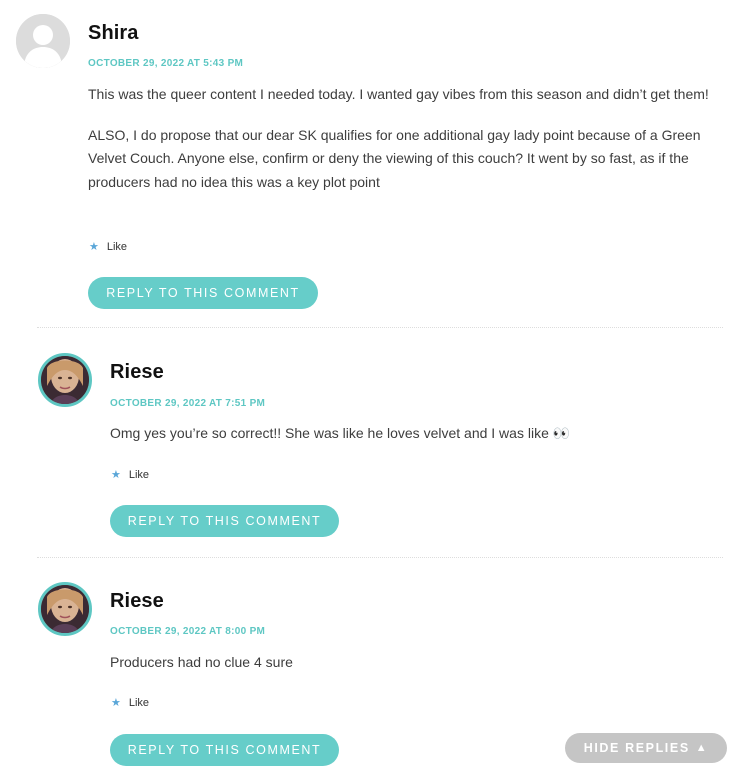 This screenshot has width=743, height=780. Describe the element at coordinates (415, 671) in the screenshot. I see `comment-body: Producers had no clue 4 sure` at that location.